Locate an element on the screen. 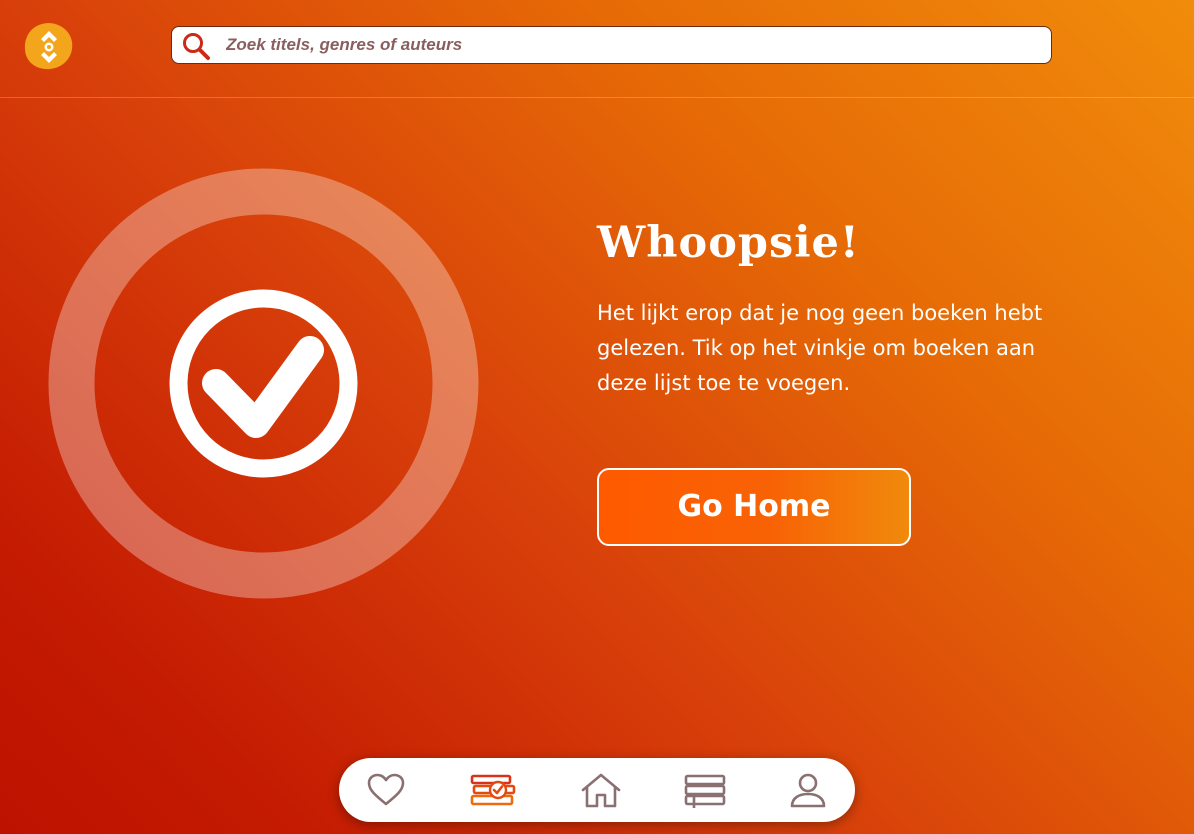 Image resolution: width=1194 pixels, height=834 pixels. user-icon is located at coordinates (808, 790).